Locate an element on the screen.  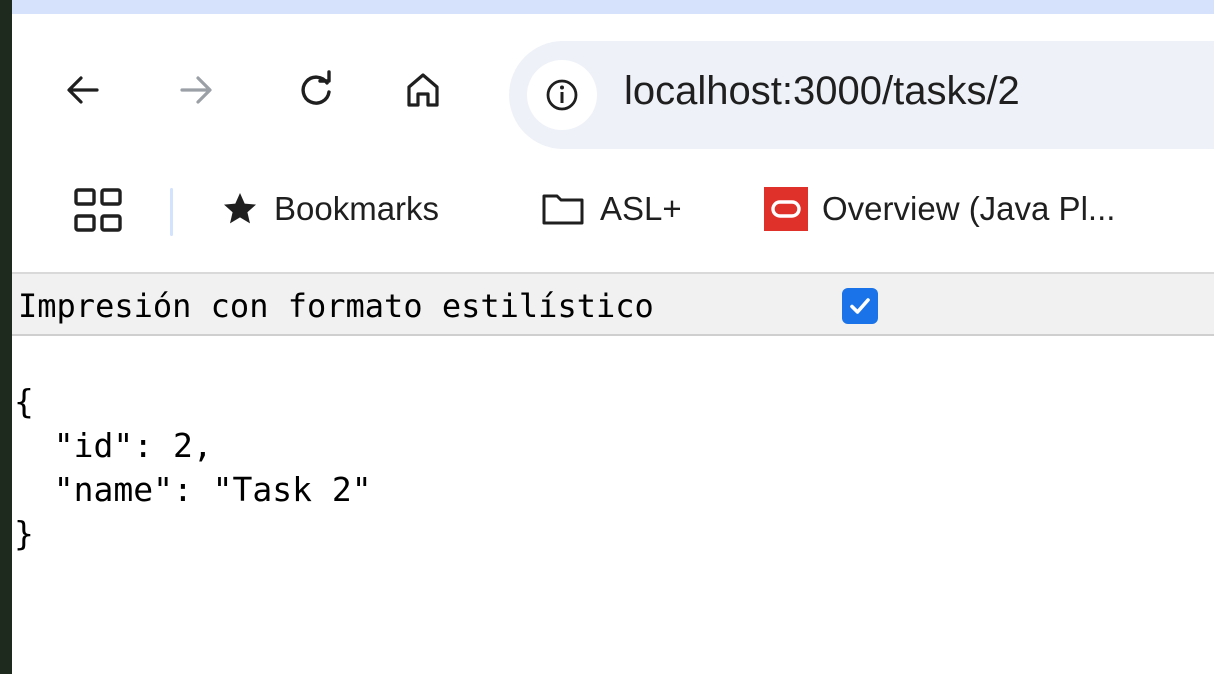
bookmark-label: ASL+ is located at coordinates (641, 208).